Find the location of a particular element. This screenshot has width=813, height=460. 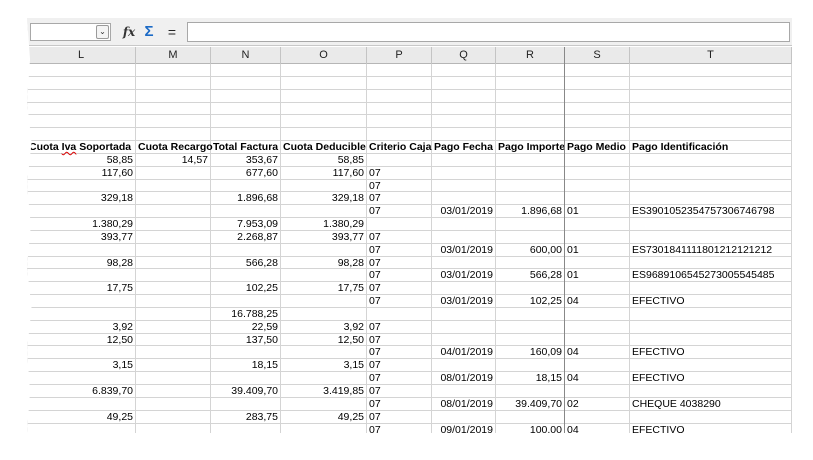

table-cell: 6.839,70 is located at coordinates (81, 391).